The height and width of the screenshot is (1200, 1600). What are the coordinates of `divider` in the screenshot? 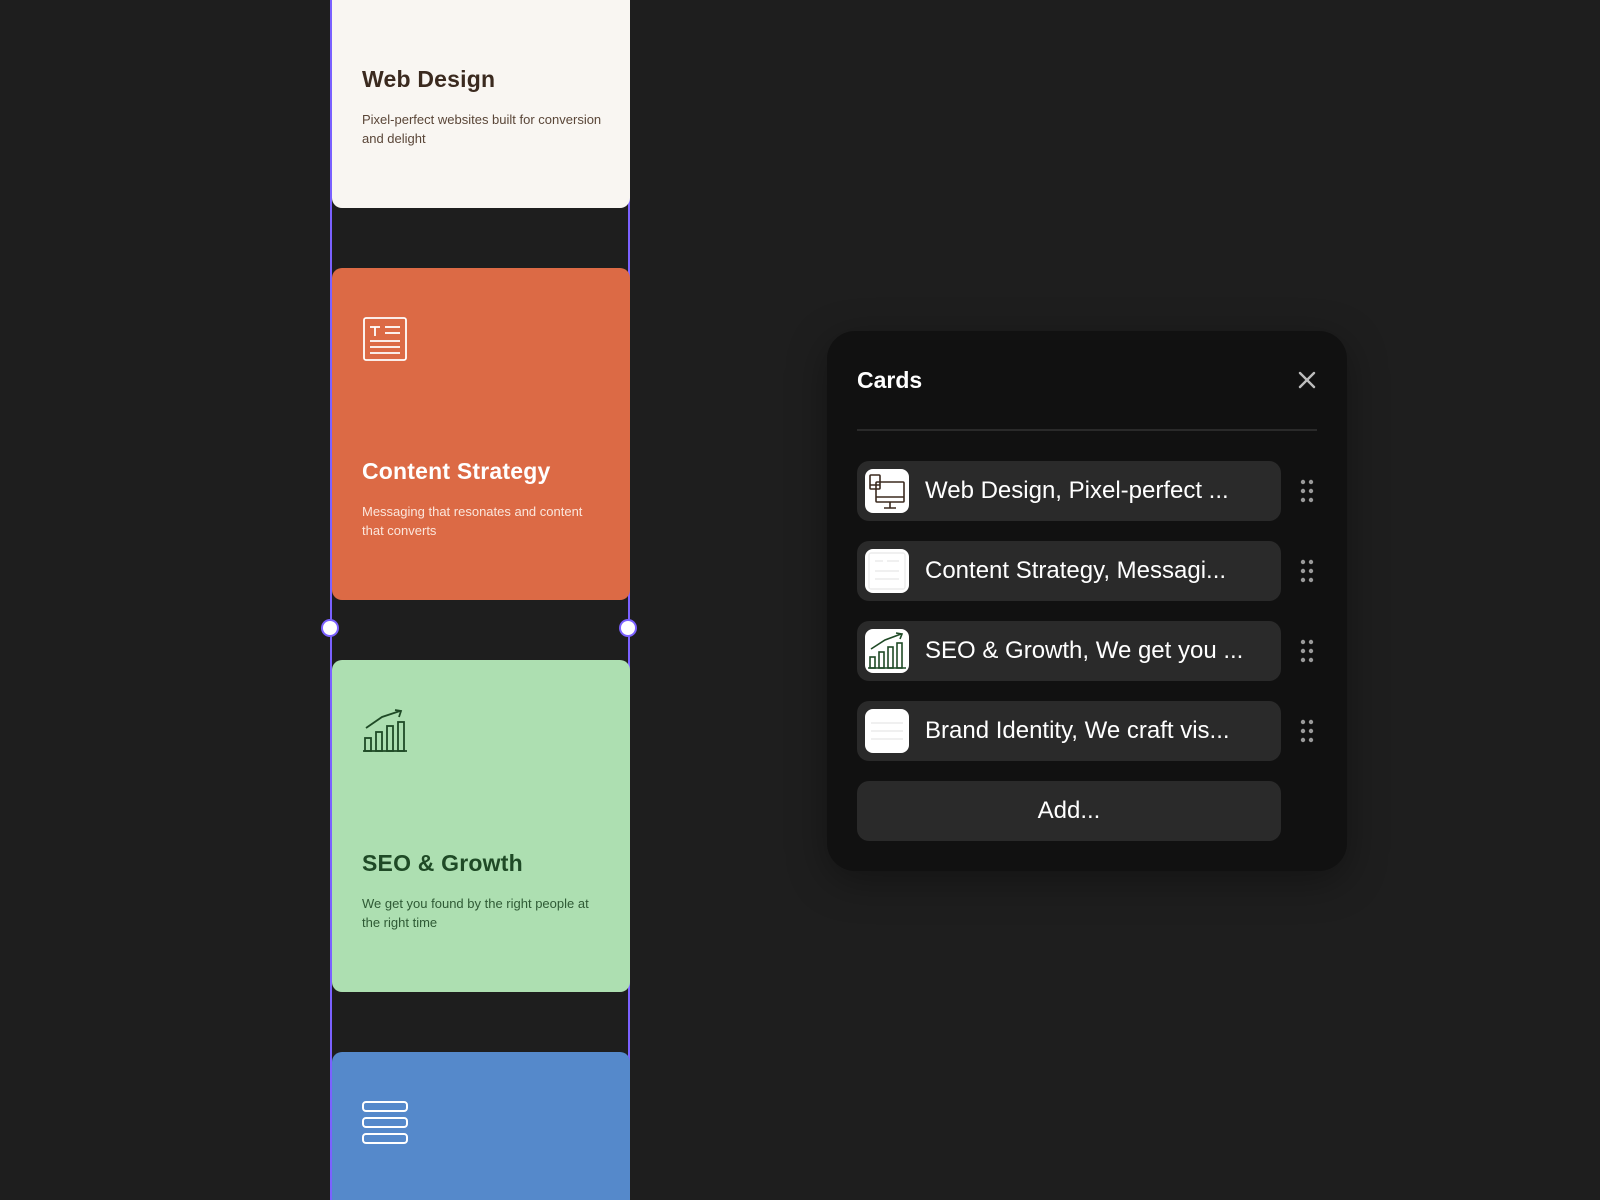 It's located at (1087, 430).